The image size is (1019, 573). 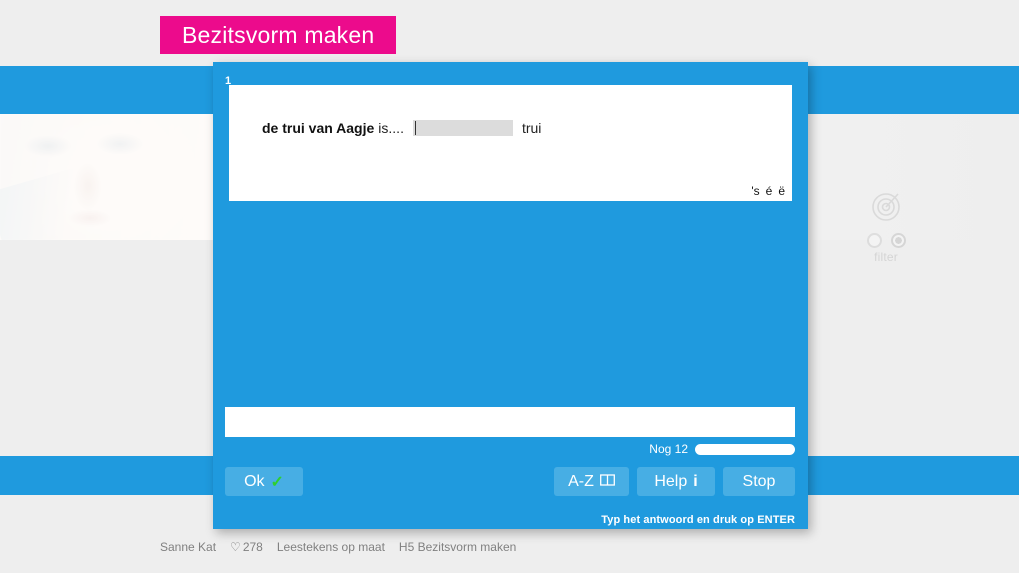 What do you see at coordinates (745, 449) in the screenshot?
I see `progress-track` at bounding box center [745, 449].